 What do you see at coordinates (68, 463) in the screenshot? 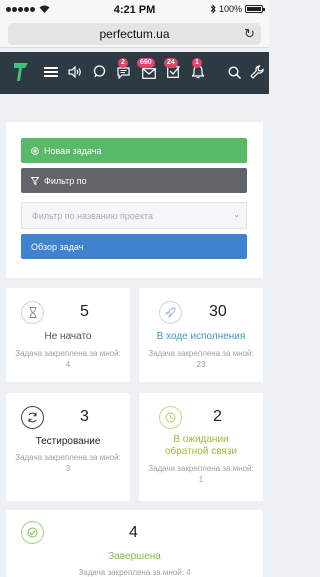
I see `stat-subtext: Задача закреплена за мной: 3` at bounding box center [68, 463].